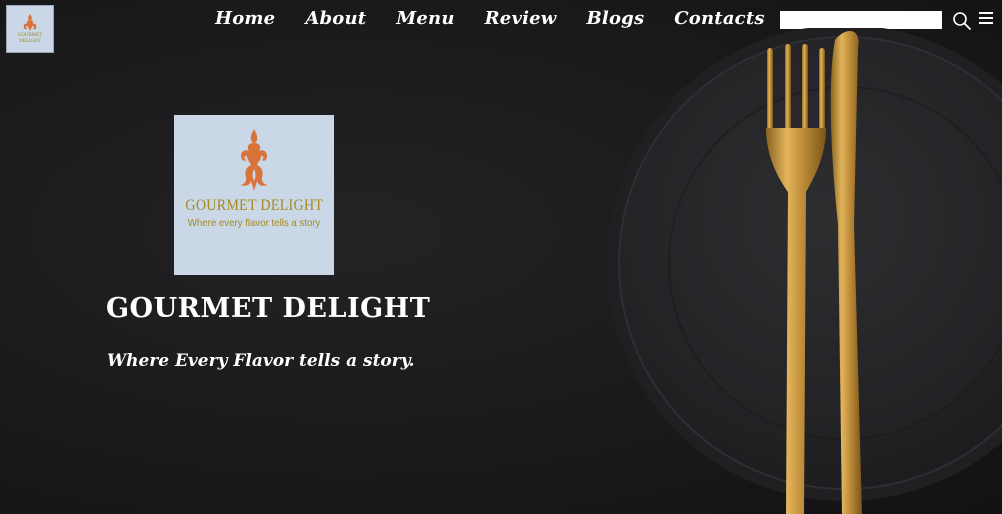  What do you see at coordinates (254, 205) in the screenshot?
I see `logo-name: GOURMET DELIGHT` at bounding box center [254, 205].